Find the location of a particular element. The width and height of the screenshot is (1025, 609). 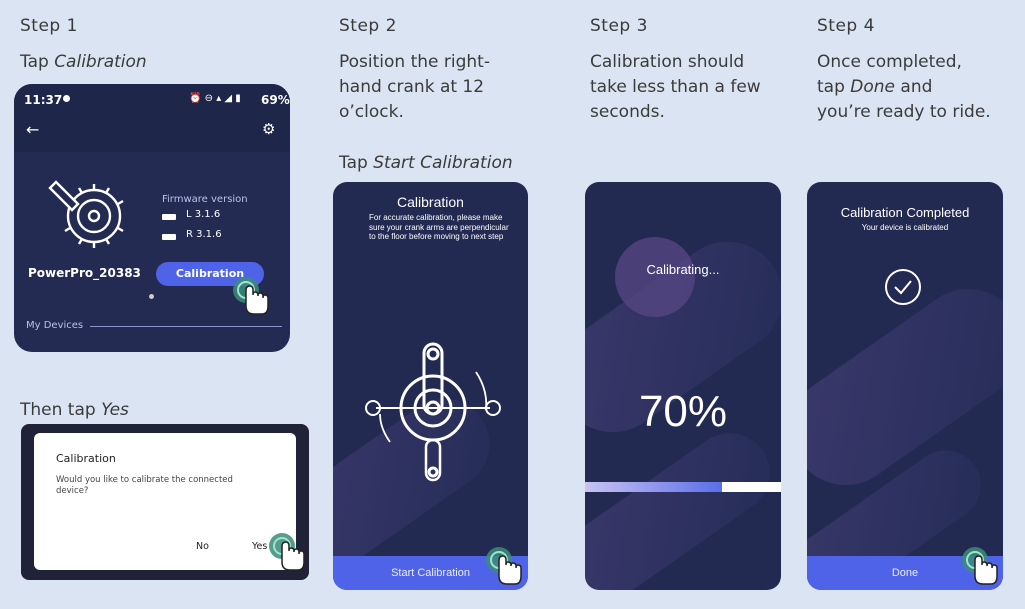

step2-tap-prefix: Tap is located at coordinates (356, 163).